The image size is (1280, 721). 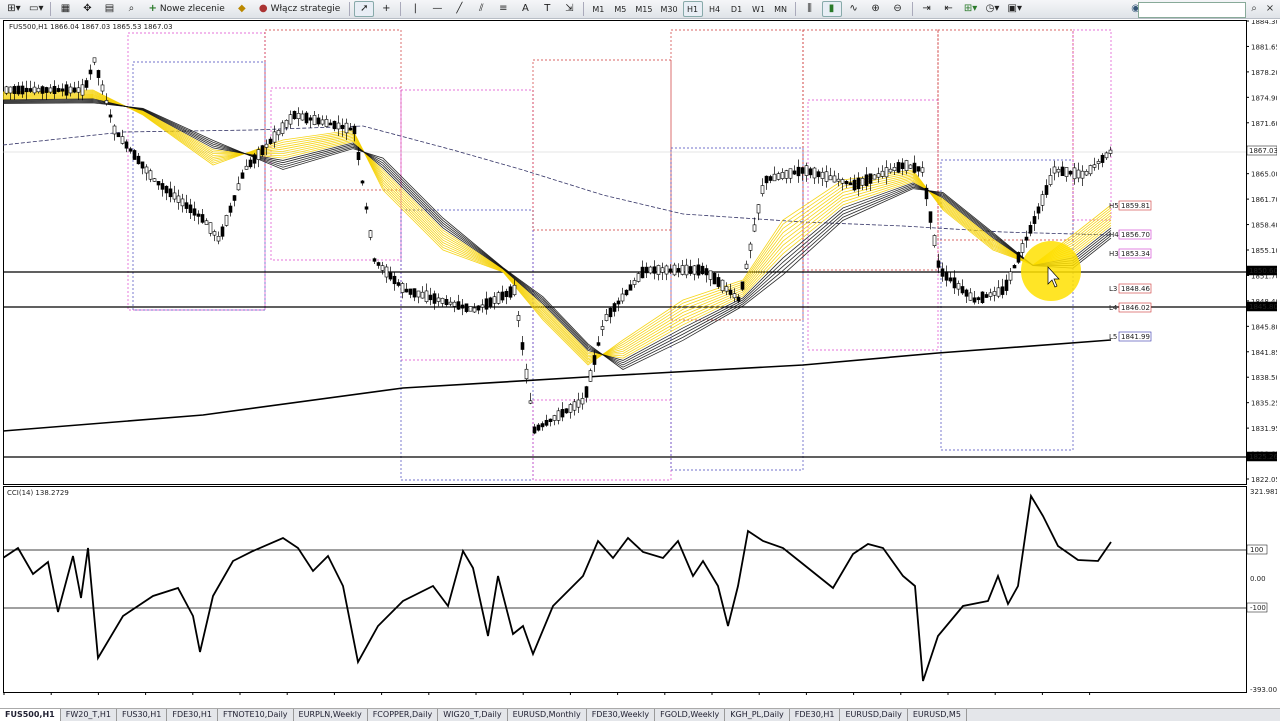 I want to click on timeframe-m5-button: M5, so click(x=620, y=9).